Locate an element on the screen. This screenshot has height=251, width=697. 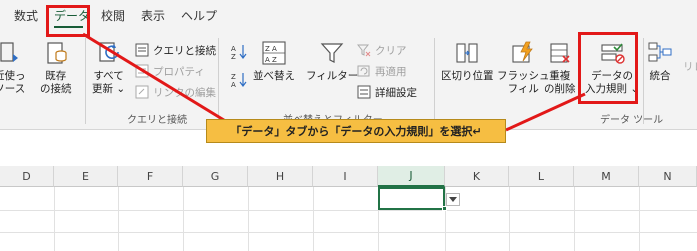
highlight-data-validation is located at coordinates (608, 68).